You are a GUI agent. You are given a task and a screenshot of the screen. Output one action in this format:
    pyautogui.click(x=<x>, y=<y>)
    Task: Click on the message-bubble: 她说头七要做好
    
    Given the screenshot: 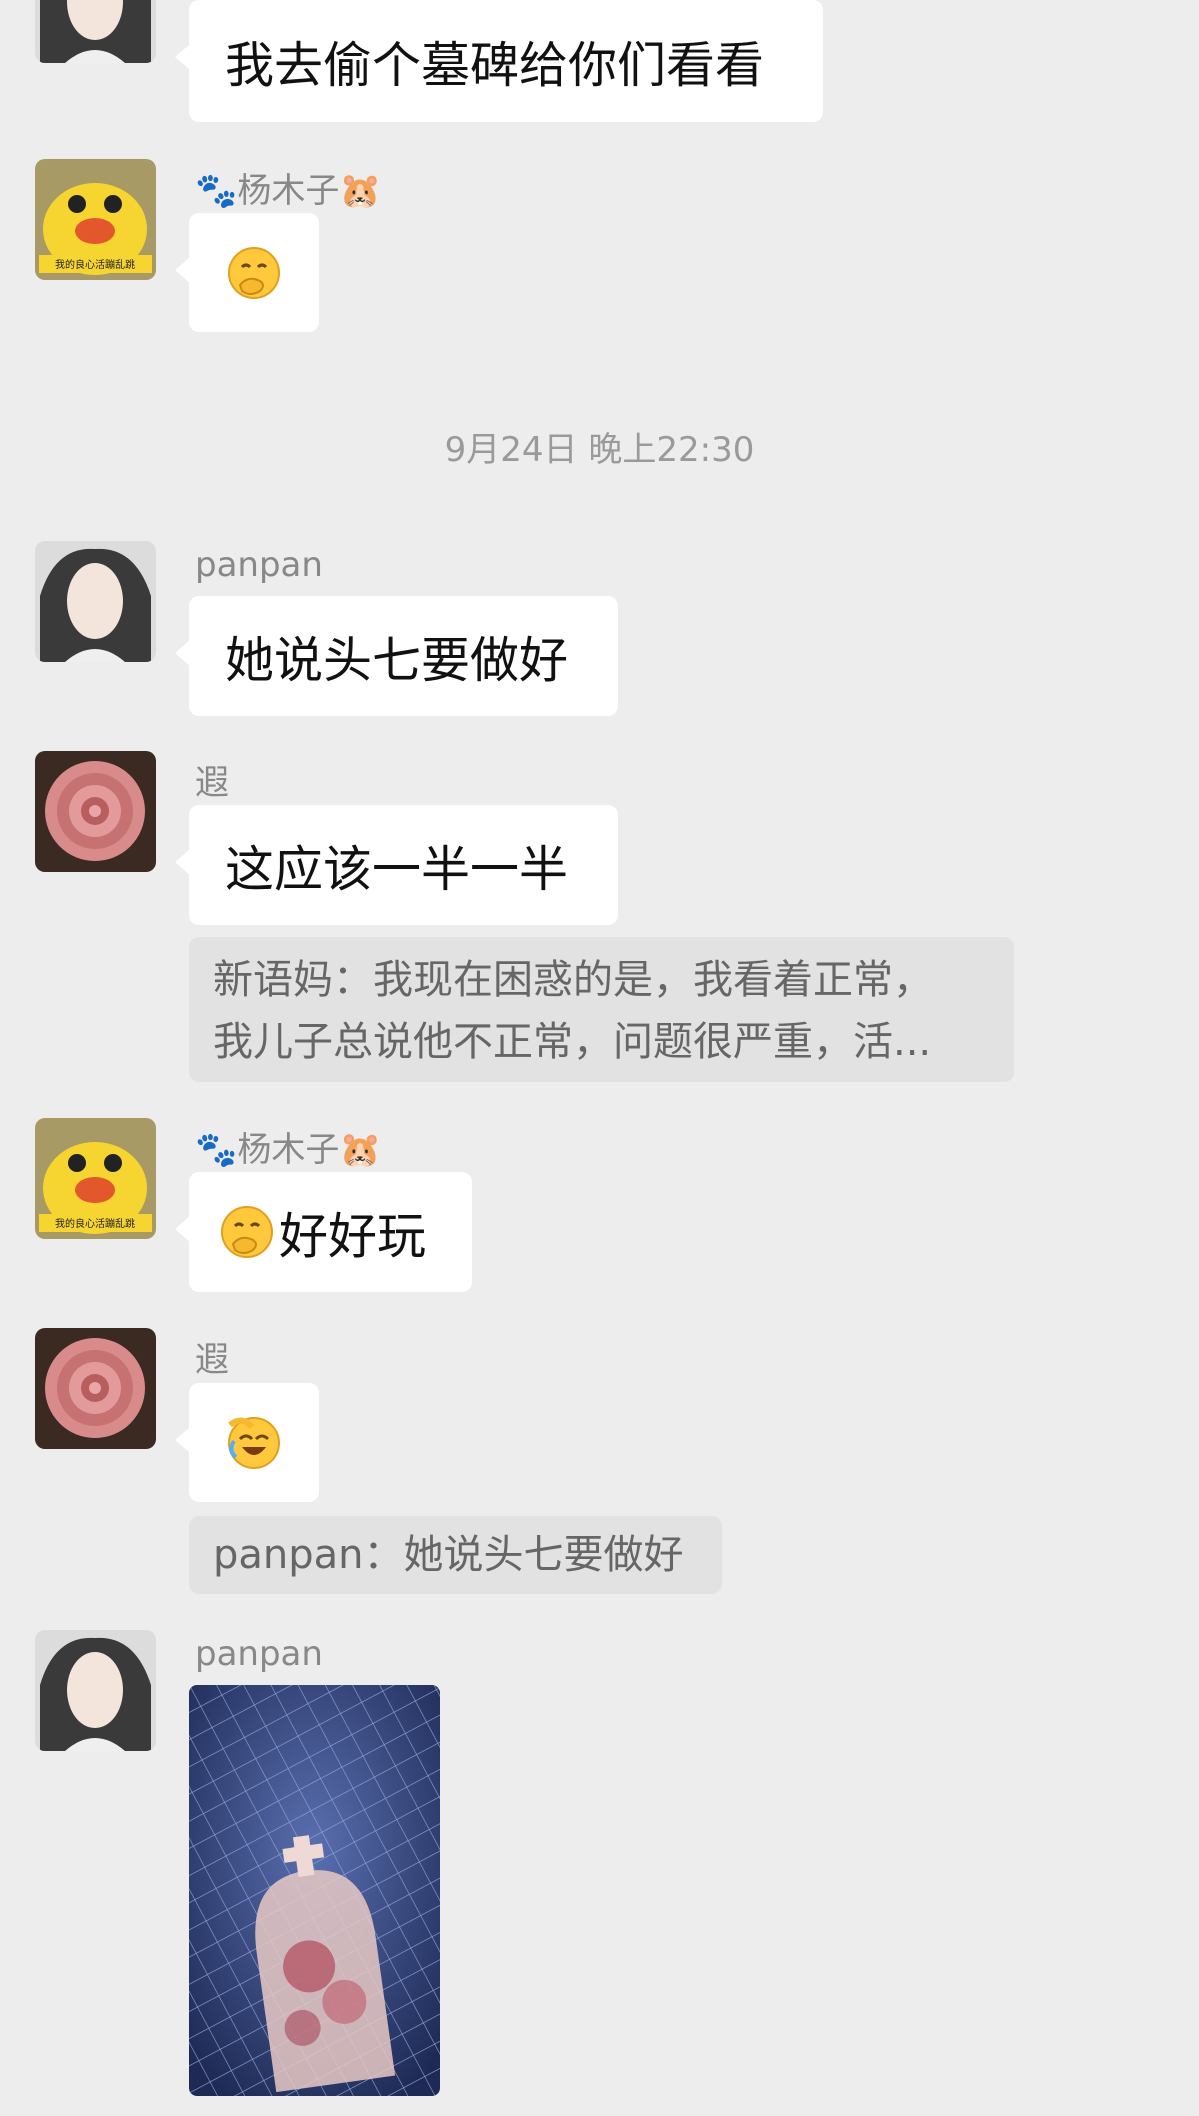 What is the action you would take?
    pyautogui.click(x=396, y=656)
    